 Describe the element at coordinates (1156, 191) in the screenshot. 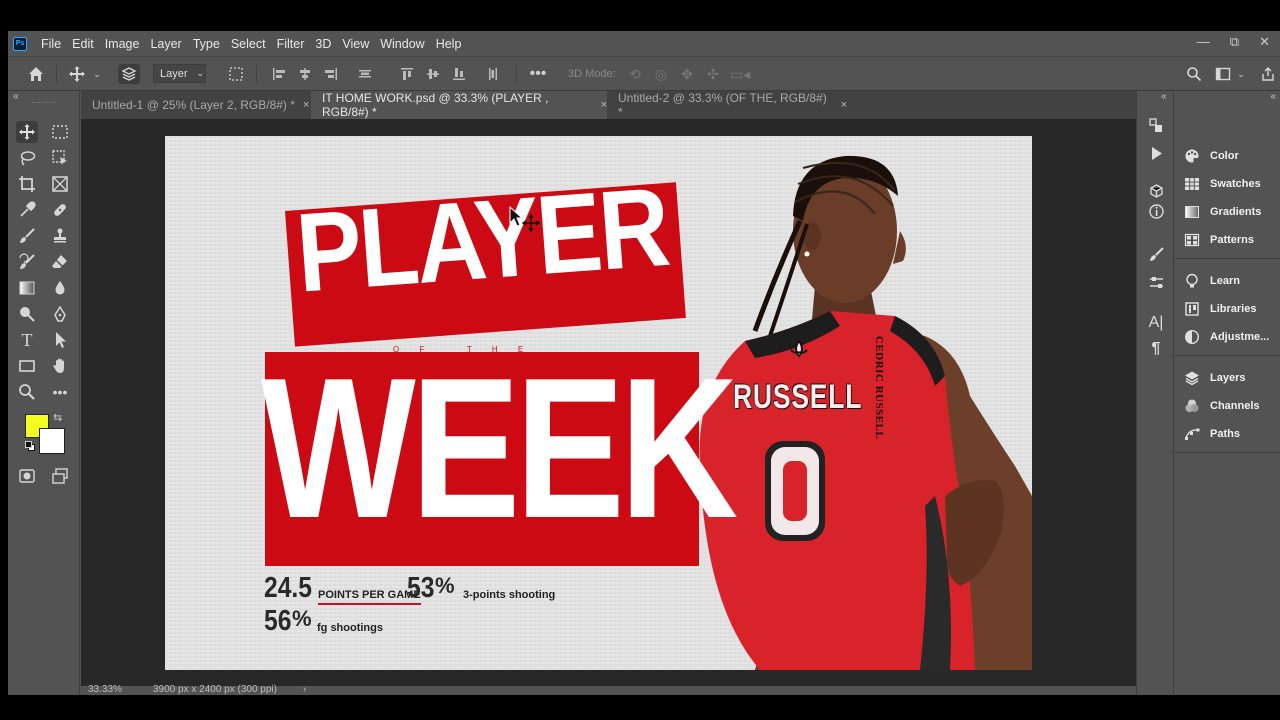

I see `3d-panel-icon` at that location.